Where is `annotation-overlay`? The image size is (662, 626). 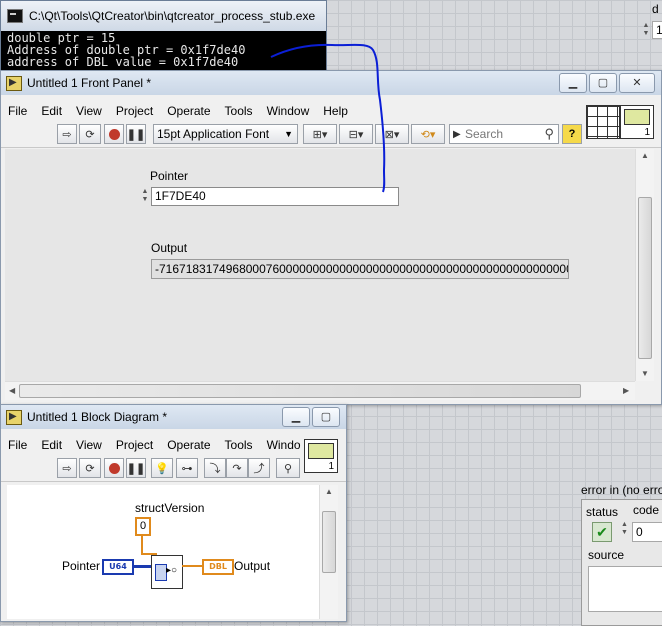
annotation-overlay is located at coordinates (328, 118).